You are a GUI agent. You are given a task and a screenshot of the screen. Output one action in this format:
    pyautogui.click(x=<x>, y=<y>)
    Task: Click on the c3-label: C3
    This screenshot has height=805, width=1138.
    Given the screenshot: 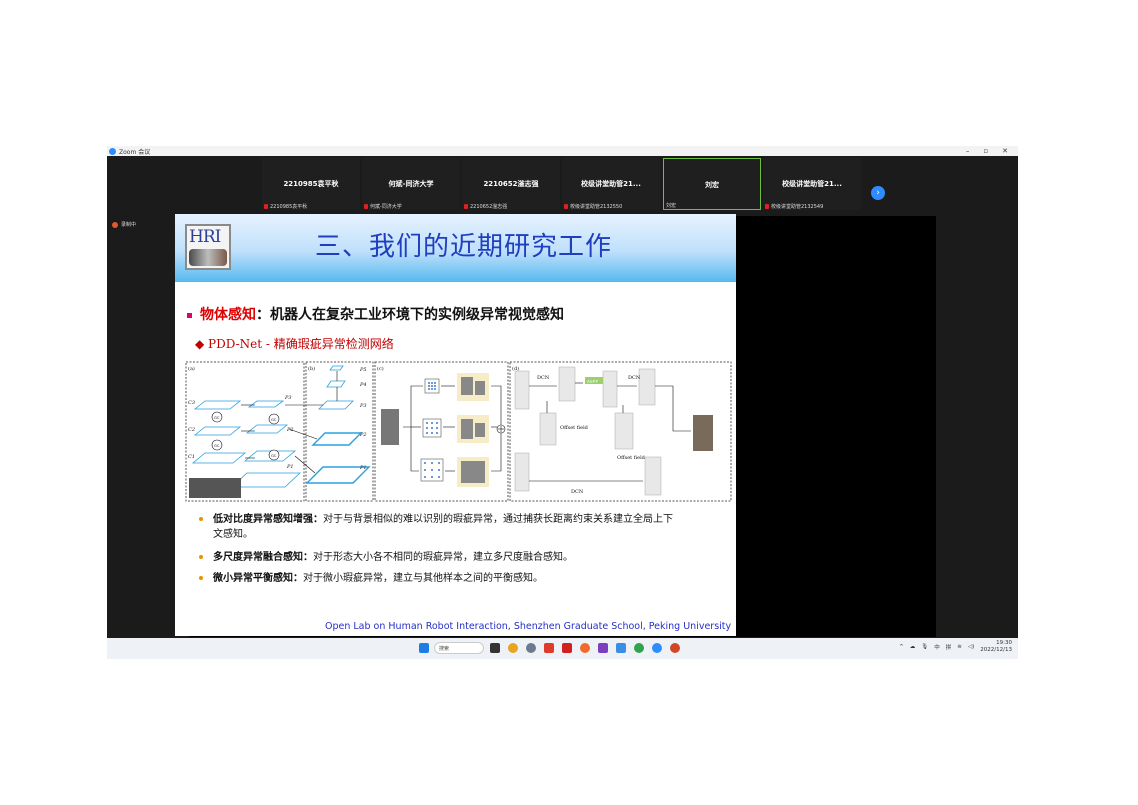 What is the action you would take?
    pyautogui.click(x=191, y=403)
    